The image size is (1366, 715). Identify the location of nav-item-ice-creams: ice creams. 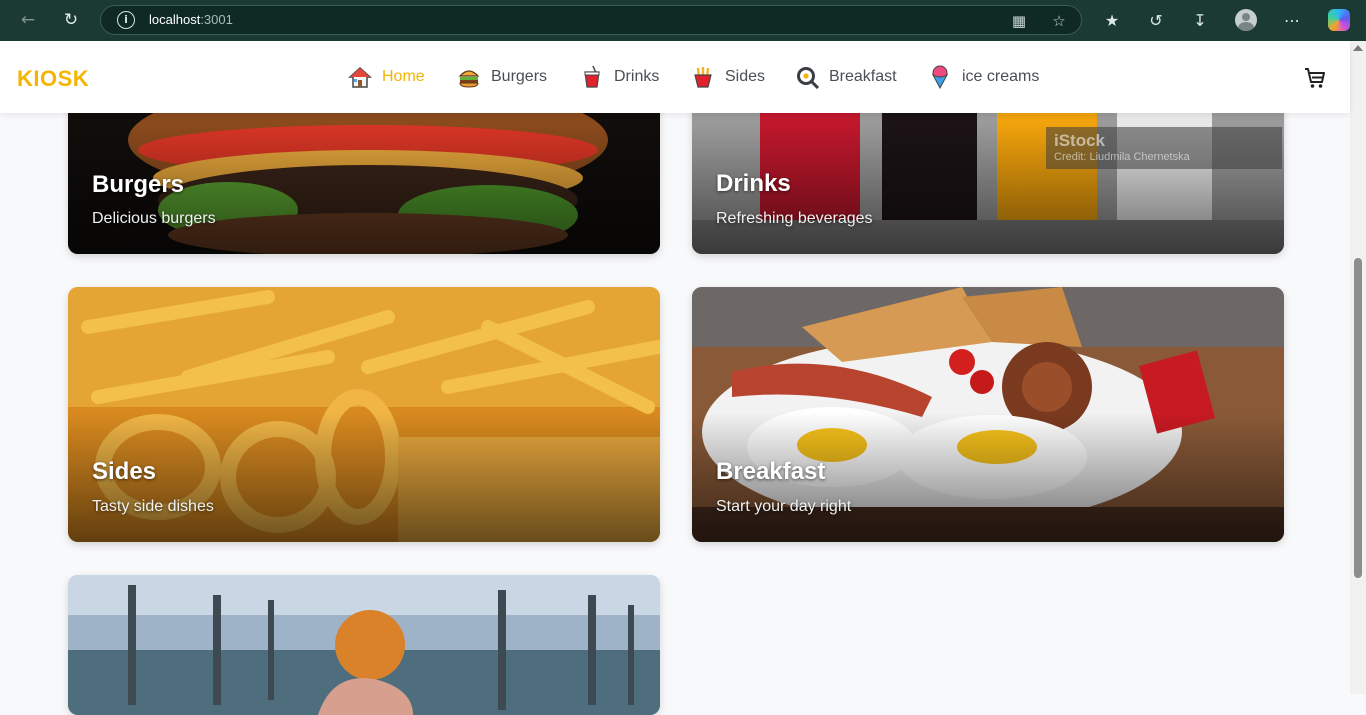
(983, 77).